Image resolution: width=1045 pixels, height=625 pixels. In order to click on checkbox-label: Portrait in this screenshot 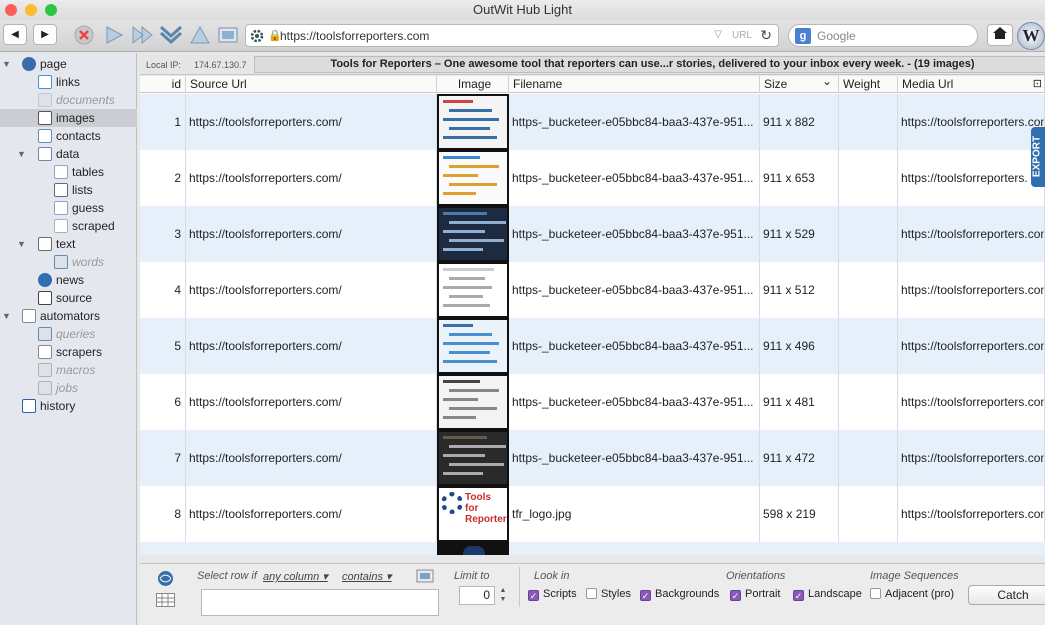, I will do `click(763, 594)`.